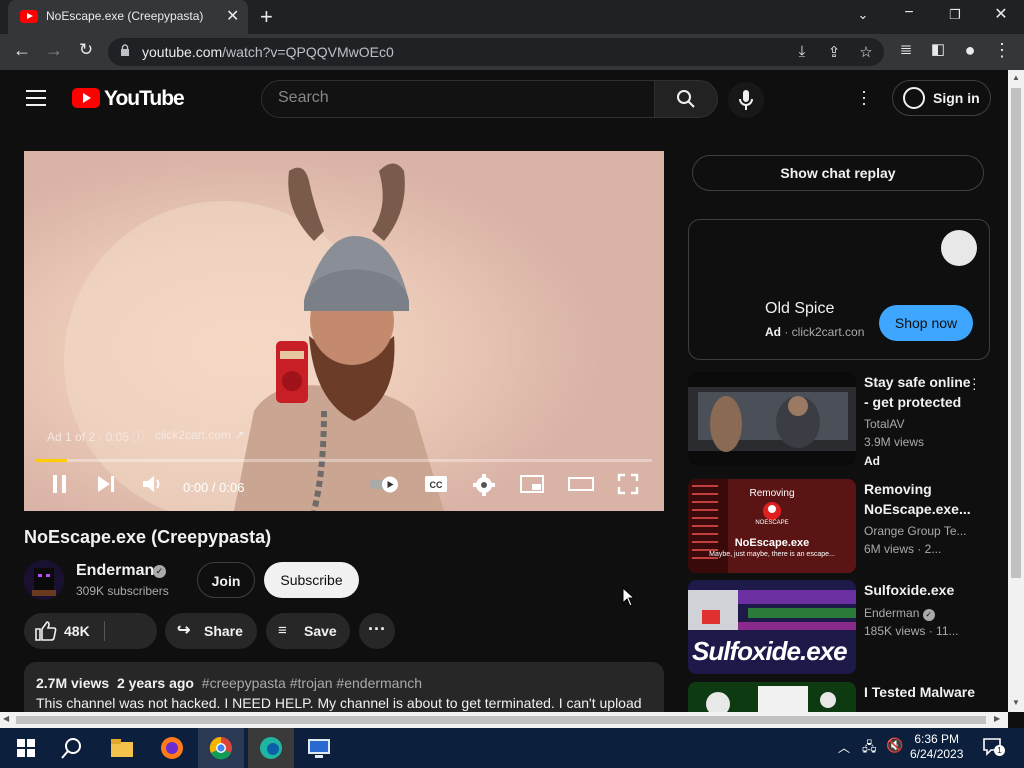 The width and height of the screenshot is (1024, 768). Describe the element at coordinates (308, 631) in the screenshot. I see `save-button: ≡ Save` at that location.